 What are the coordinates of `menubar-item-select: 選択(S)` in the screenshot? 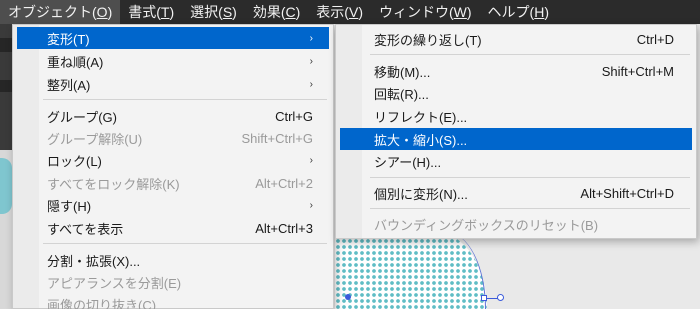 It's located at (213, 12).